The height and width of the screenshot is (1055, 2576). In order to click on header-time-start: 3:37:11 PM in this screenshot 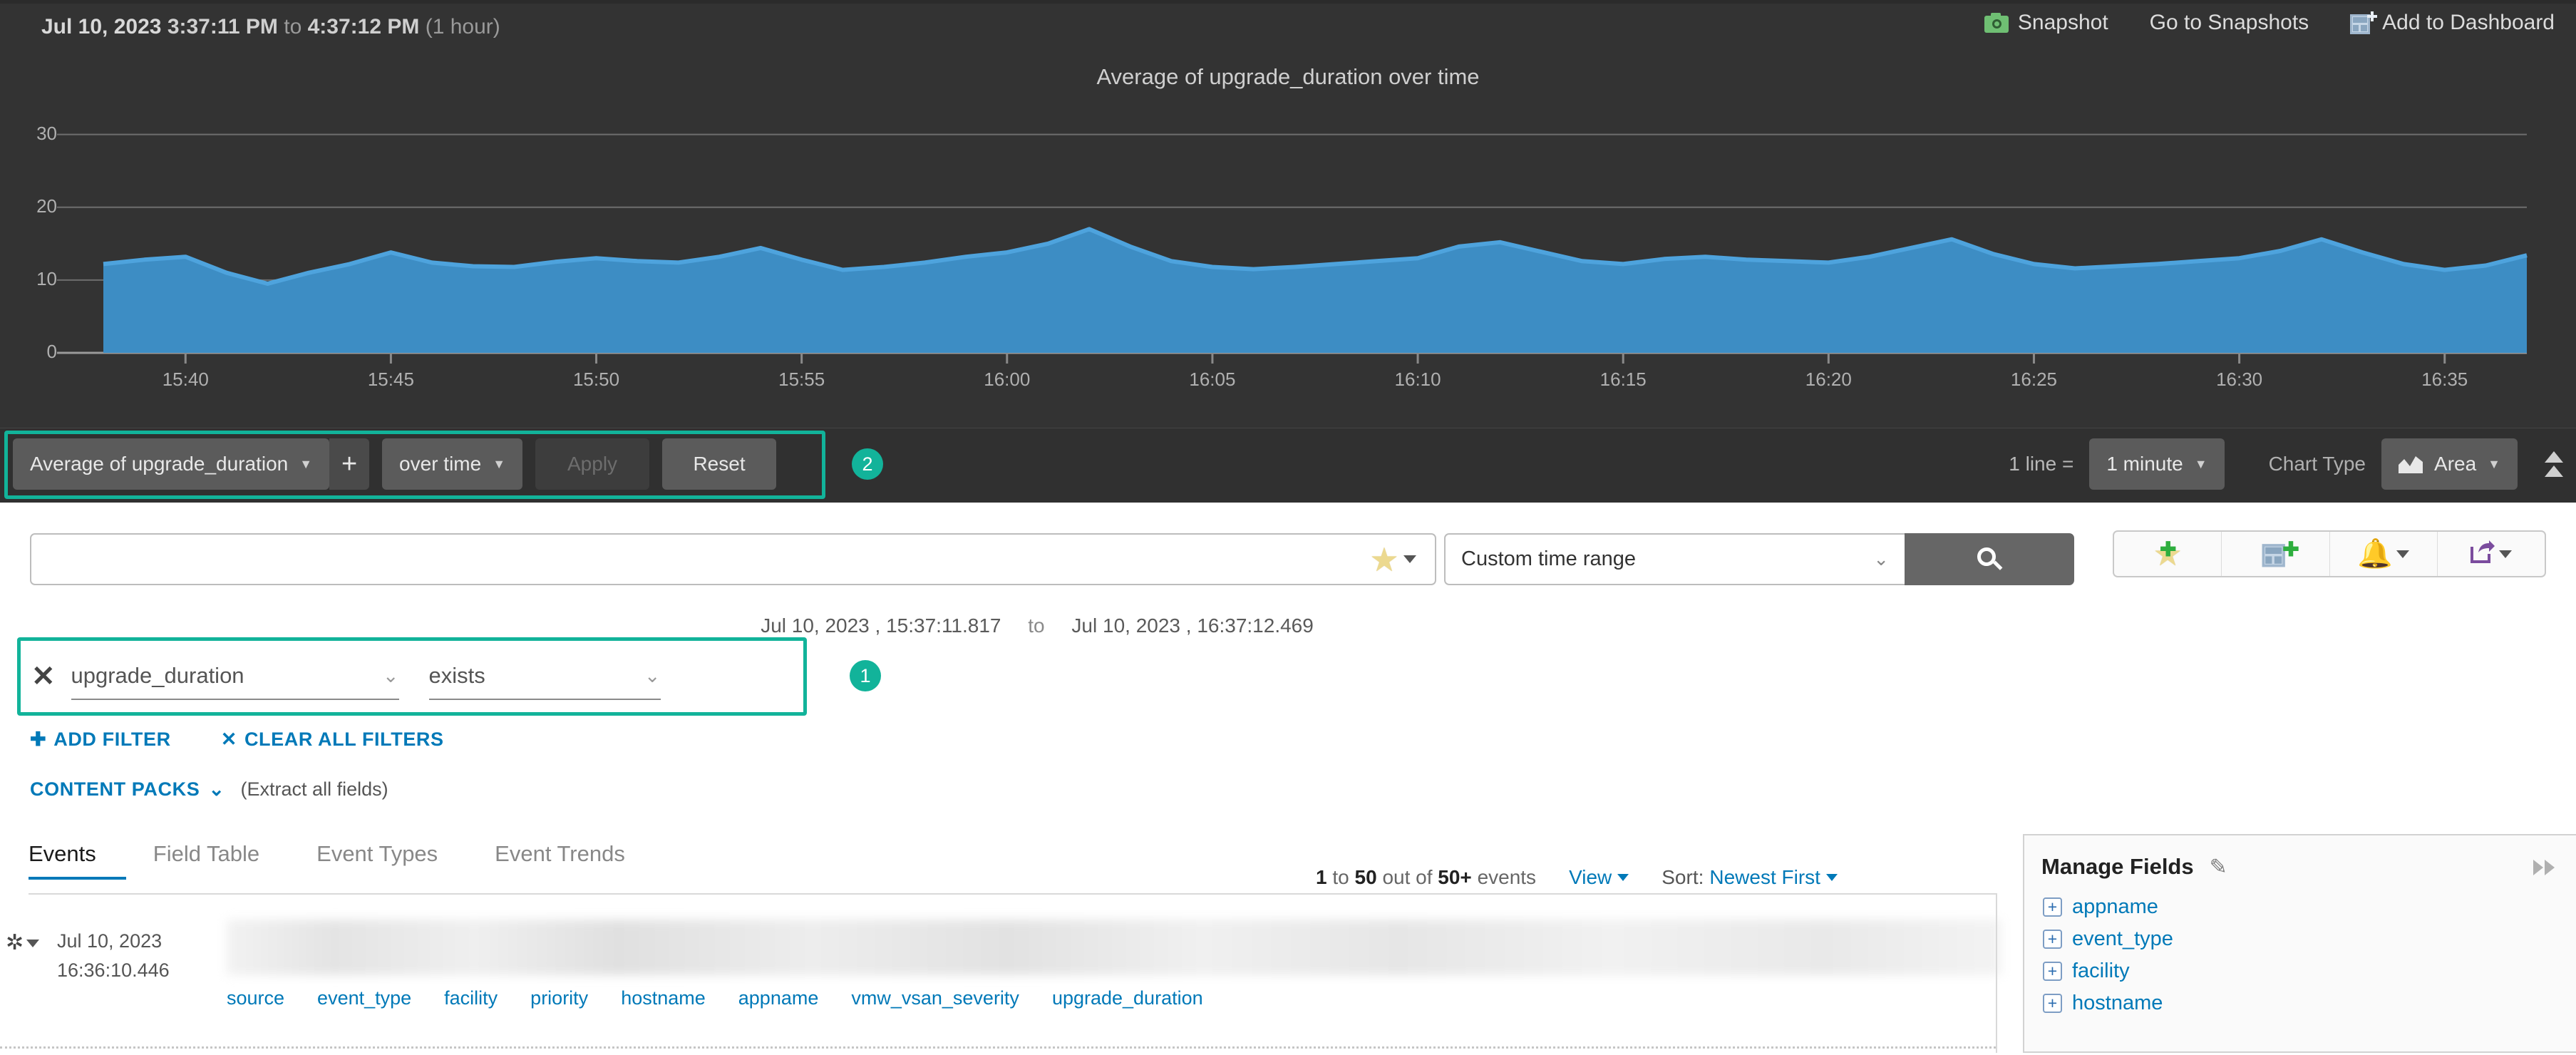, I will do `click(222, 27)`.